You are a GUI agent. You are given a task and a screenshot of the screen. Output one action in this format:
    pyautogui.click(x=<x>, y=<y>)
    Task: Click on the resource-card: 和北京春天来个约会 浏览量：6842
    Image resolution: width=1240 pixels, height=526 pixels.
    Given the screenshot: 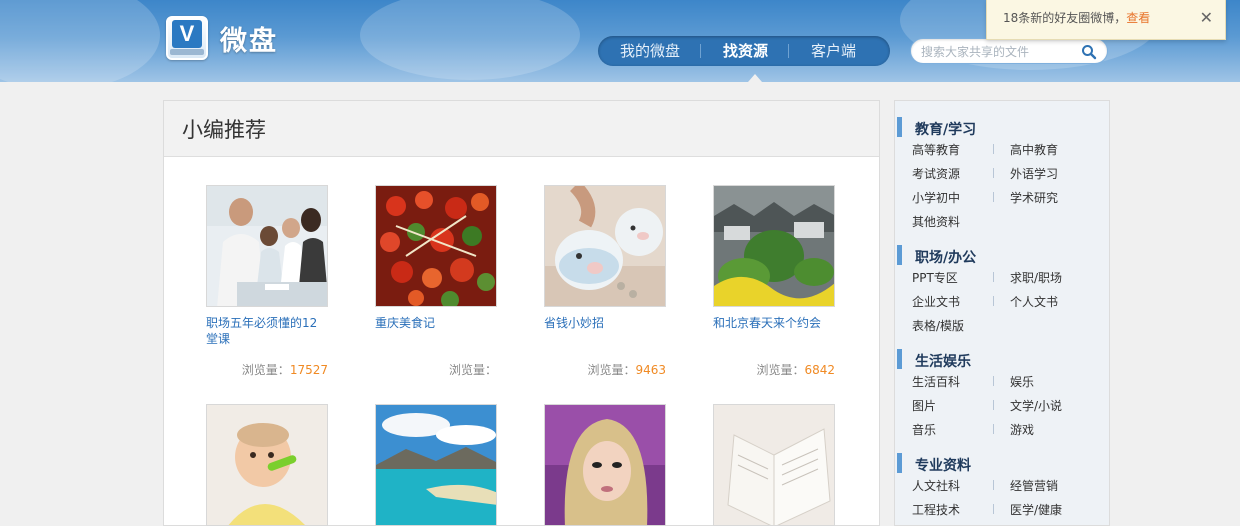 What is the action you would take?
    pyautogui.click(x=774, y=281)
    